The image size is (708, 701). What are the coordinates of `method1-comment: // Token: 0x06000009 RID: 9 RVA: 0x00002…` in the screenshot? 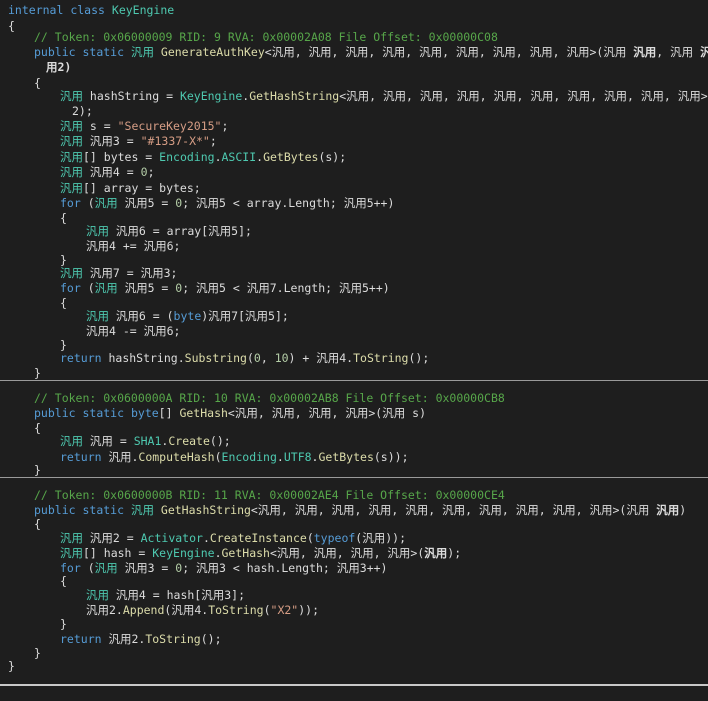 It's located at (266, 37).